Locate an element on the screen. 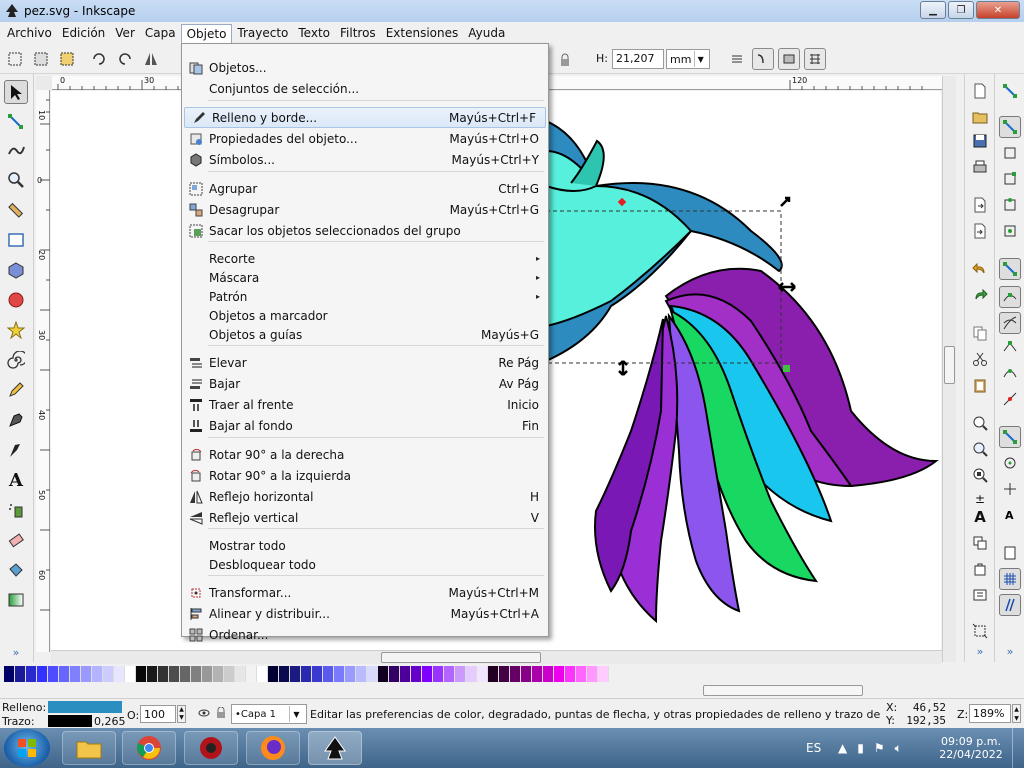 The height and width of the screenshot is (768, 1024). deselect-icon is located at coordinates (67, 59).